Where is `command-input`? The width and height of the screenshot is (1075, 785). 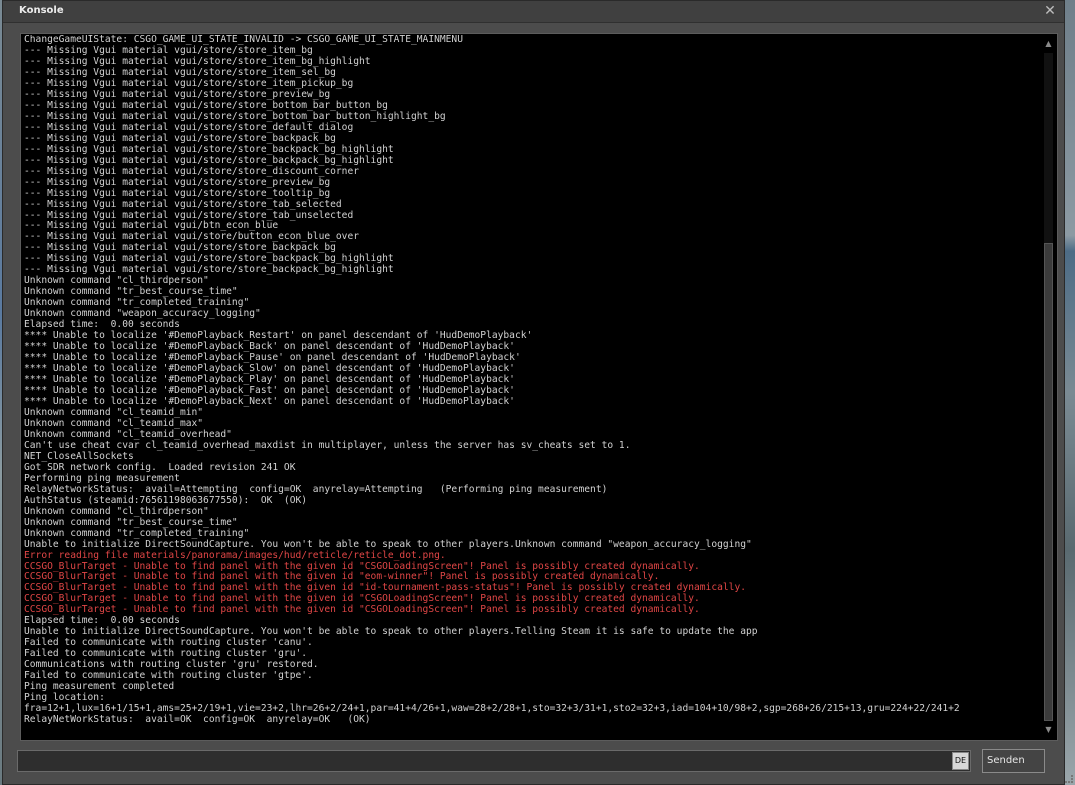
command-input is located at coordinates (487, 762).